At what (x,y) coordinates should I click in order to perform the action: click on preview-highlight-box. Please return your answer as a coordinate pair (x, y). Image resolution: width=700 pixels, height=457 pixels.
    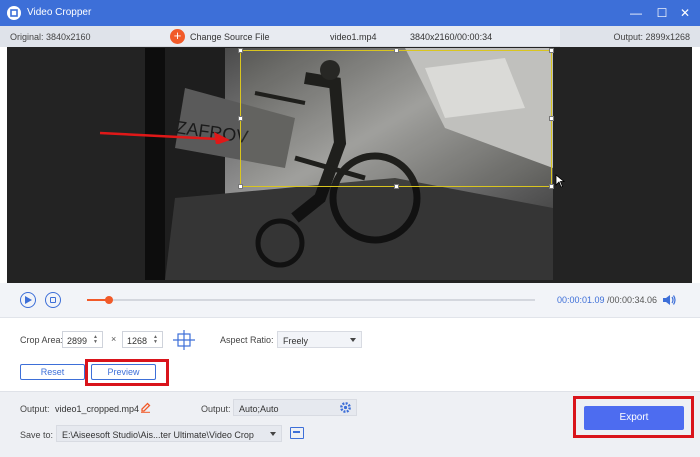
    Looking at the image, I should click on (127, 372).